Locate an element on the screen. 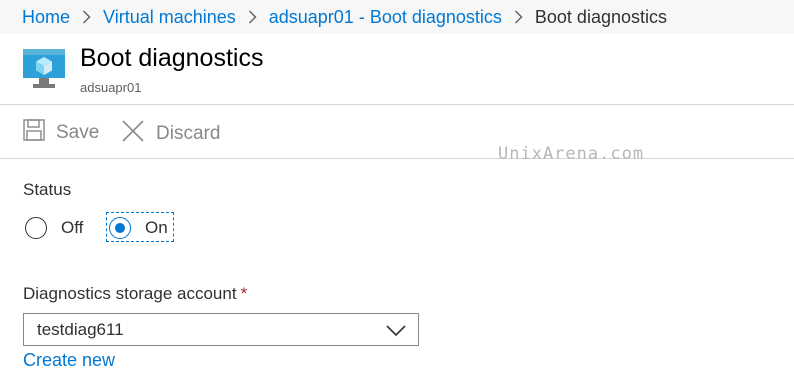 This screenshot has width=794, height=383. watermark: UnixArena.com is located at coordinates (571, 154).